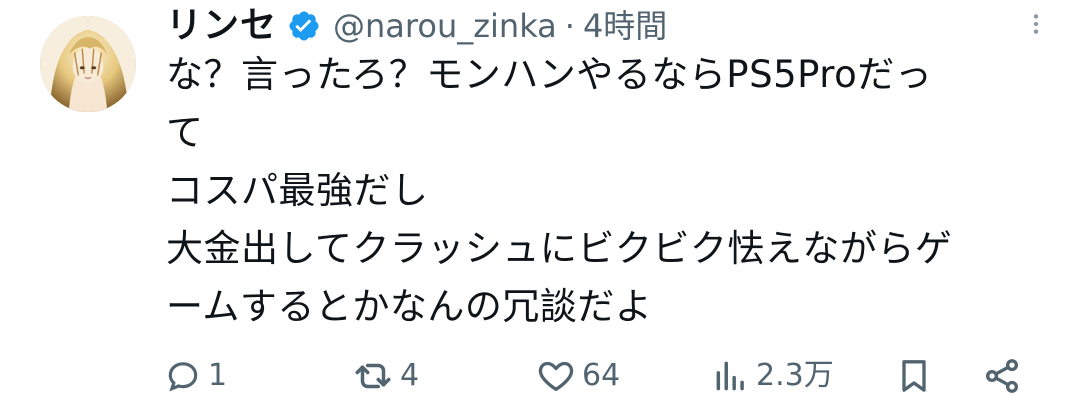  I want to click on retweet-count: 4, so click(410, 375).